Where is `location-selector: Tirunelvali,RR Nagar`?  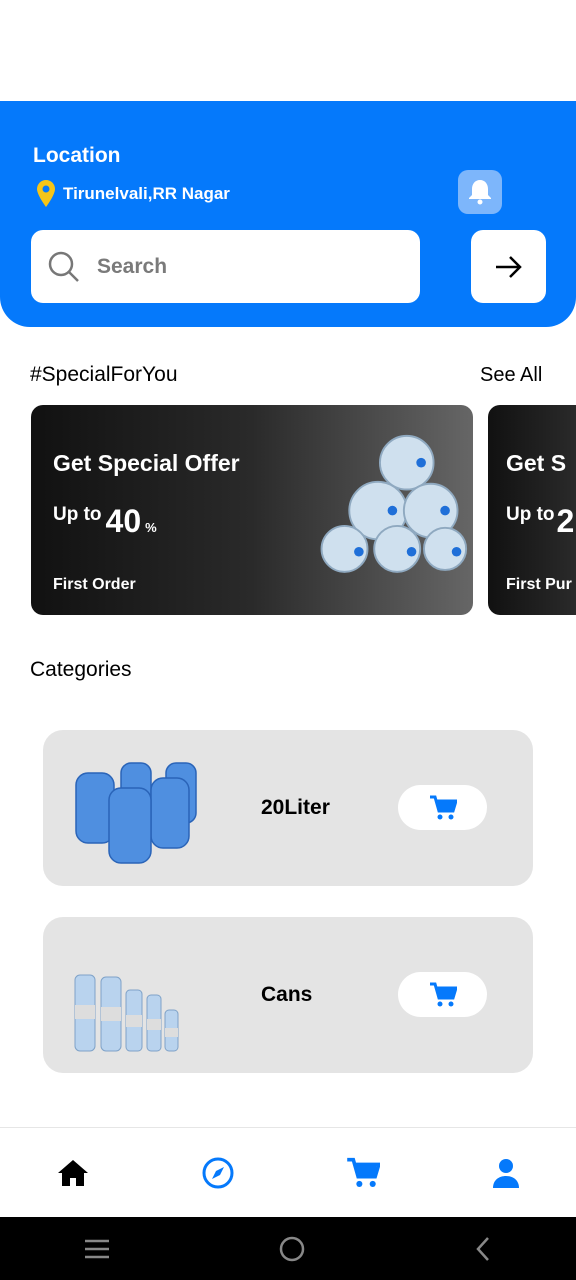
location-selector: Tirunelvali,RR Nagar is located at coordinates (133, 193).